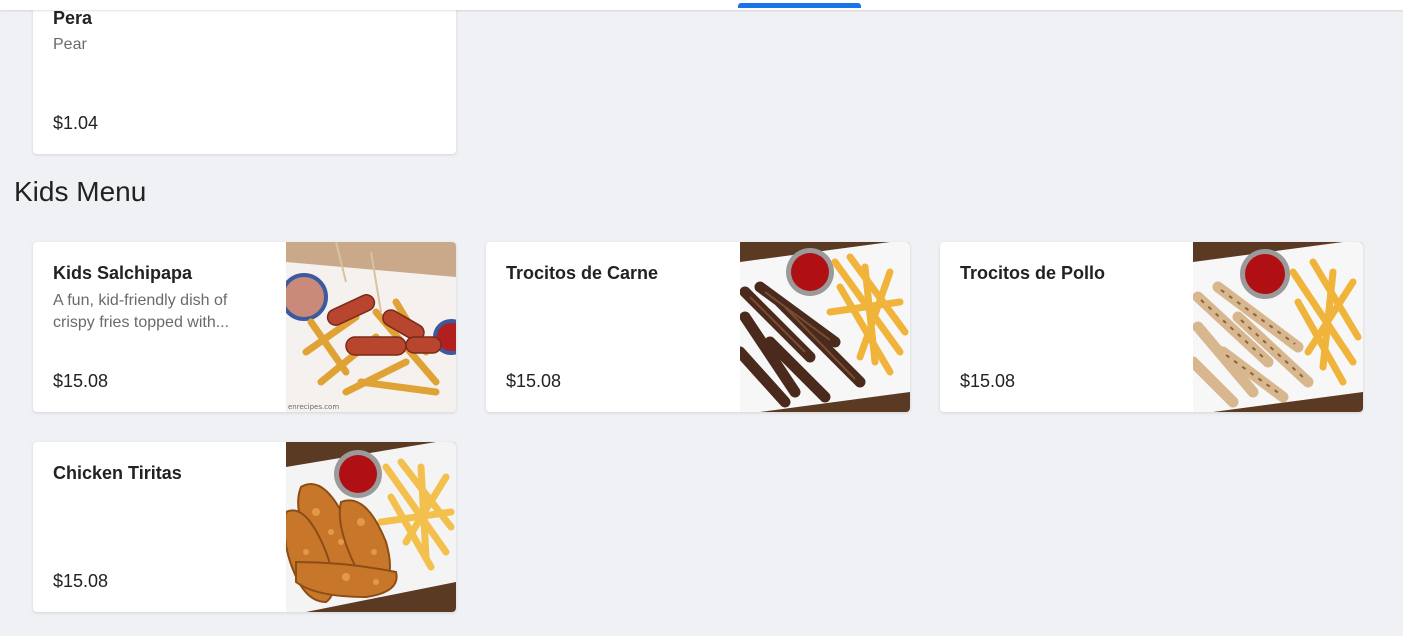 Image resolution: width=1403 pixels, height=636 pixels. I want to click on fried-chicken-tenders-photo-icon, so click(371, 527).